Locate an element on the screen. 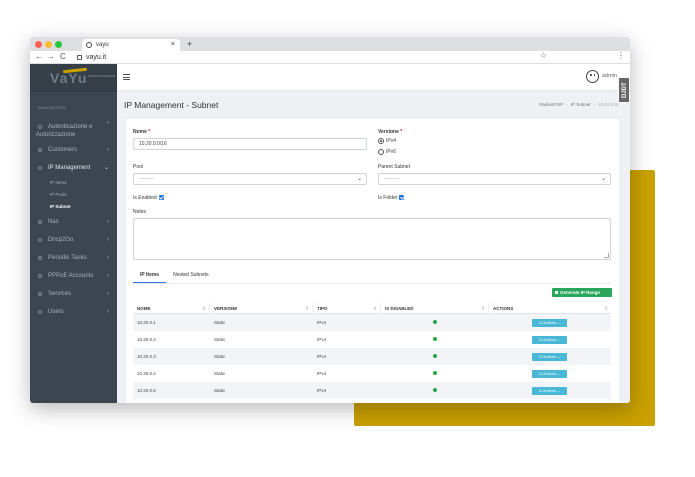 The width and height of the screenshot is (695, 477). sidebar-item-label: Autenticazione e Autorizzazione is located at coordinates (64, 131).